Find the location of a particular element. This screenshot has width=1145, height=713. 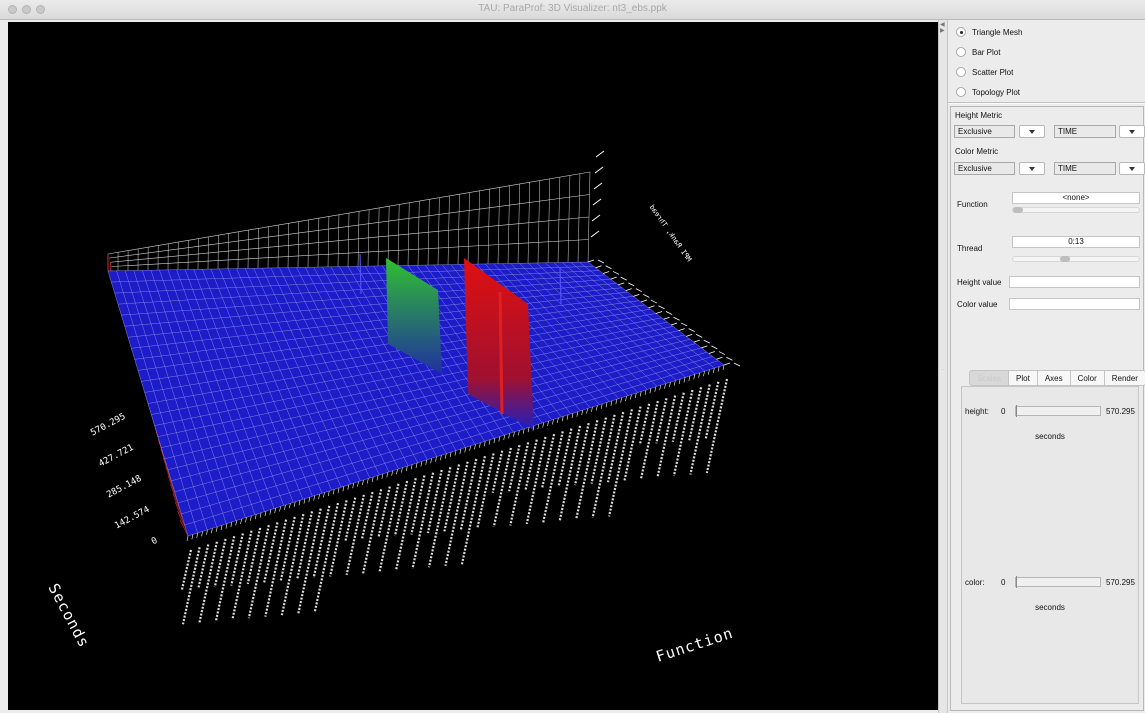

function-field: <none> is located at coordinates (1076, 198).